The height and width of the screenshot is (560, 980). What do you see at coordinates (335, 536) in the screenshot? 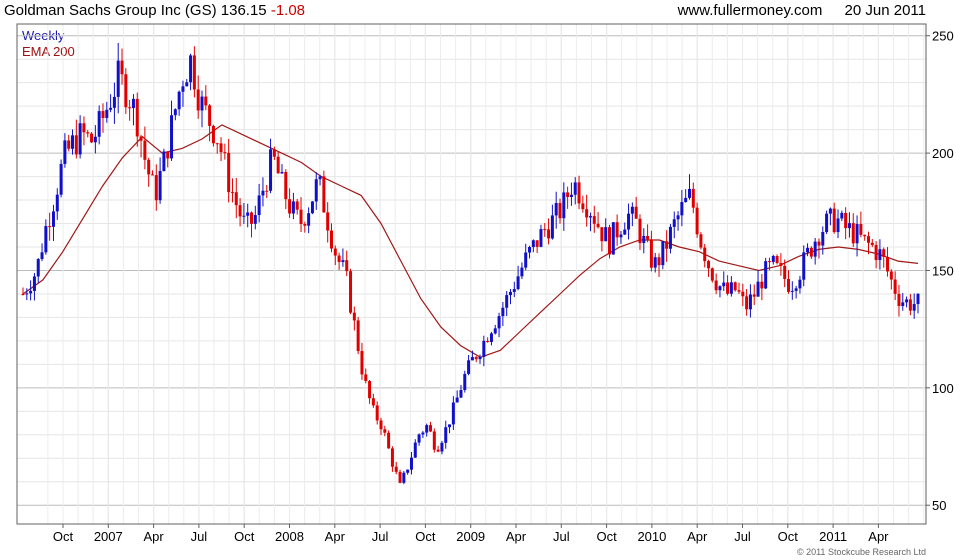
I see `x-tick-label: Apr` at bounding box center [335, 536].